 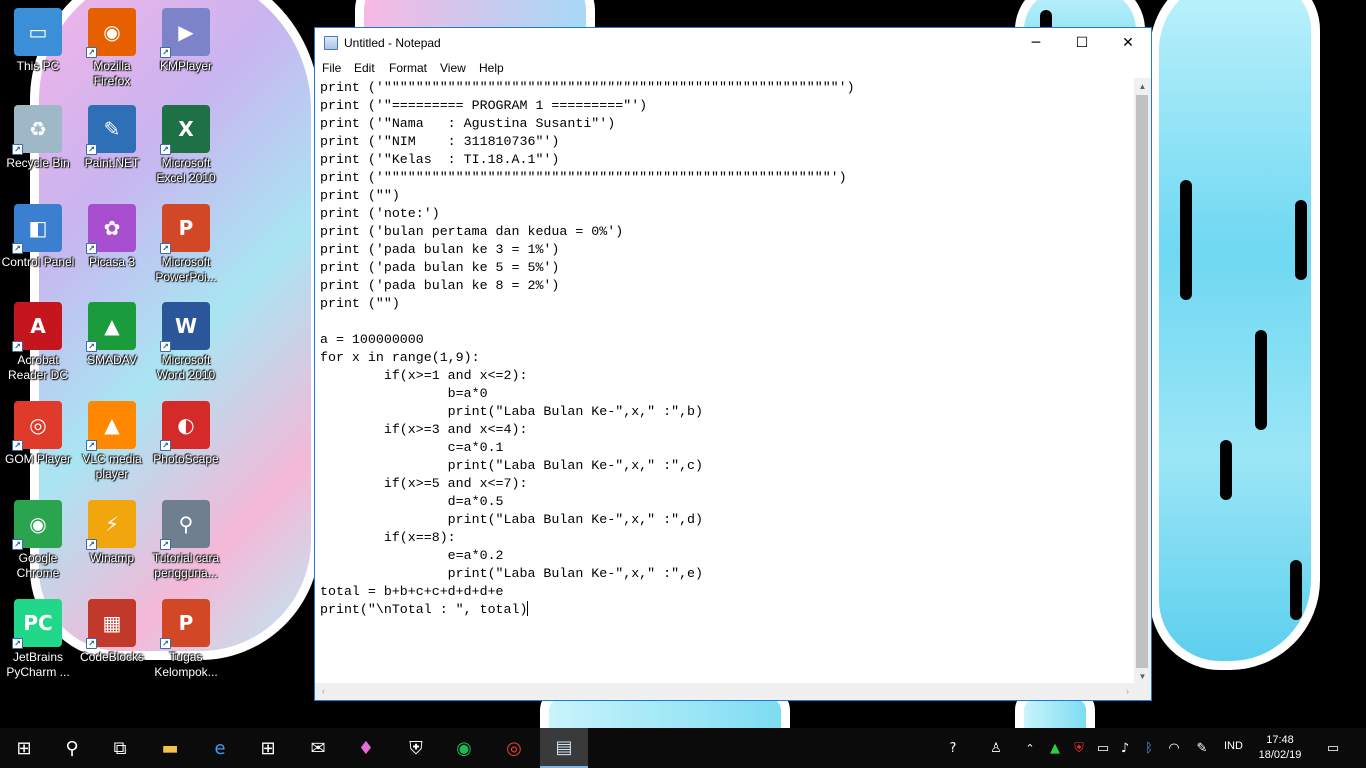 What do you see at coordinates (111, 229) in the screenshot?
I see `picasa-icon: ✿ ↗` at bounding box center [111, 229].